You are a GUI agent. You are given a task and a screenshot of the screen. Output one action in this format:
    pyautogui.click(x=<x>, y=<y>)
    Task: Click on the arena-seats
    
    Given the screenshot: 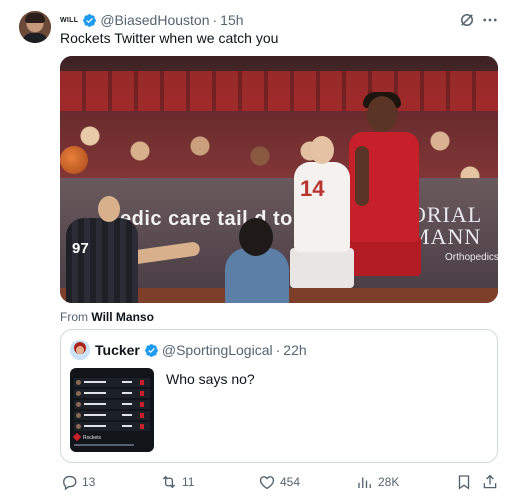 What is the action you would take?
    pyautogui.click(x=279, y=91)
    